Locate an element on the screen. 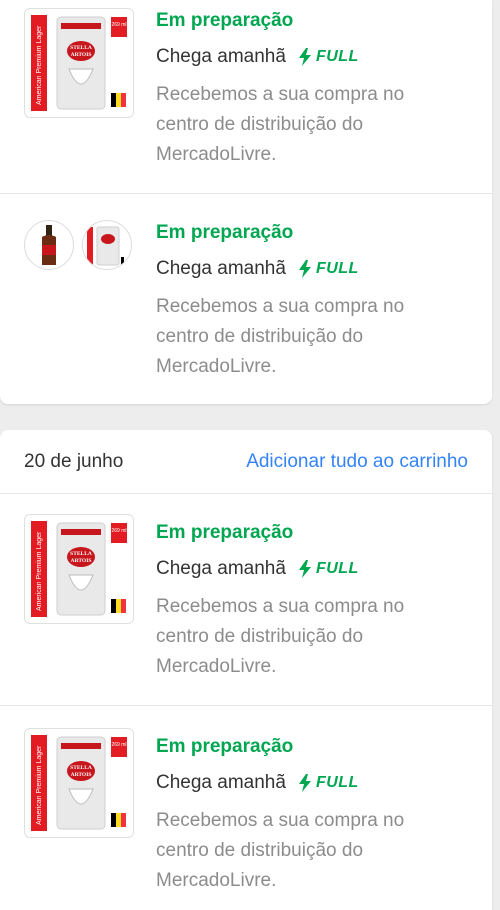 The height and width of the screenshot is (910, 500). add-all-to-cart-link: Adicionar tudo ao carrinho is located at coordinates (357, 462).